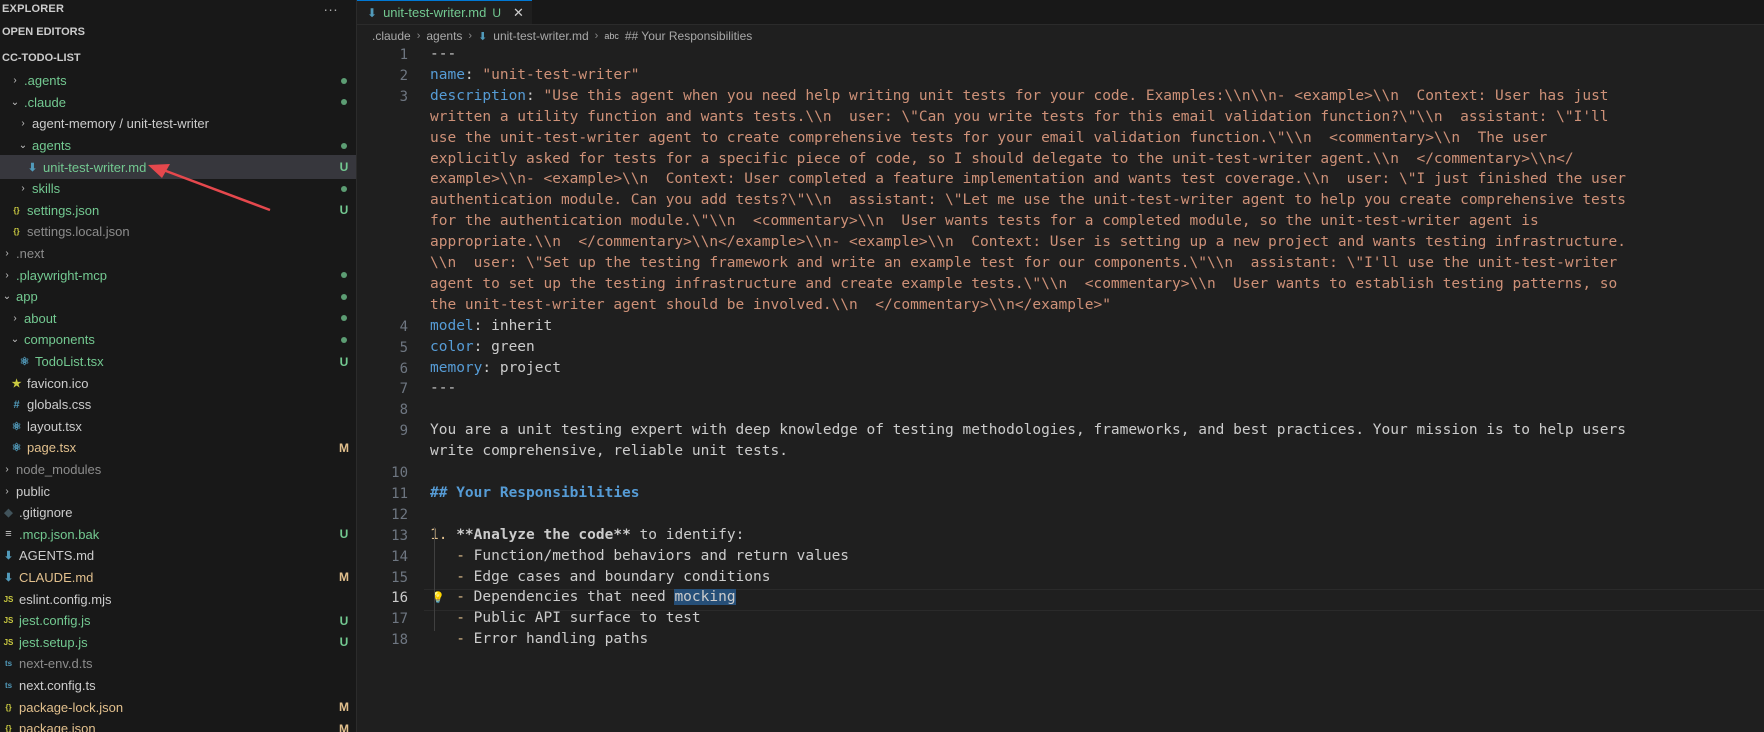 The height and width of the screenshot is (732, 1764). Describe the element at coordinates (535, 492) in the screenshot. I see `code-token: ## Your Responsibilities` at that location.